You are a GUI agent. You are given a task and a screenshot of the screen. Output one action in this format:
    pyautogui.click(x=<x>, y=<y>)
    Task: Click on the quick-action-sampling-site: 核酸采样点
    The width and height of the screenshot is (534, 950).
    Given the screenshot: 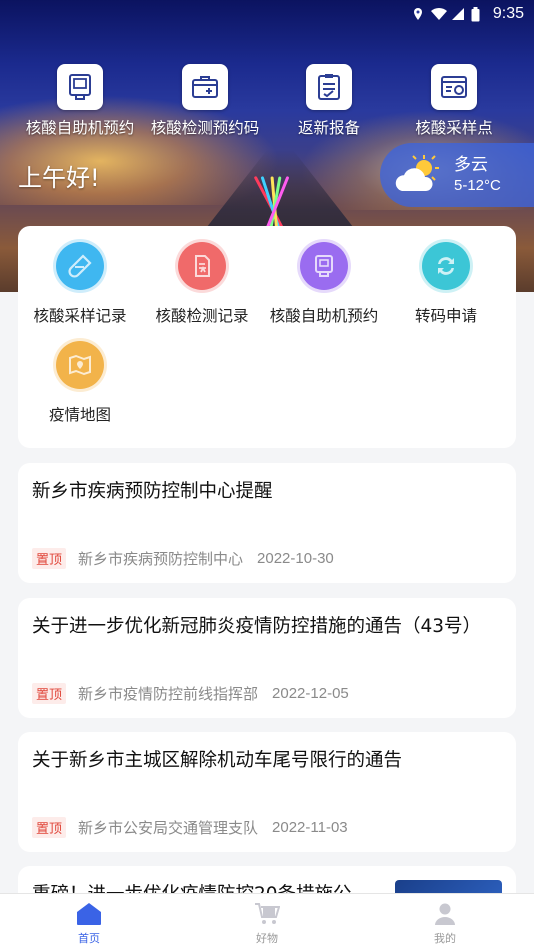 What is the action you would take?
    pyautogui.click(x=454, y=101)
    